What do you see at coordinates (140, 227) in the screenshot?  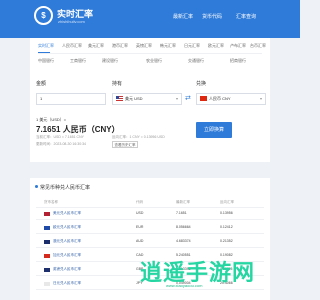 I see `currency-code: EUR` at bounding box center [140, 227].